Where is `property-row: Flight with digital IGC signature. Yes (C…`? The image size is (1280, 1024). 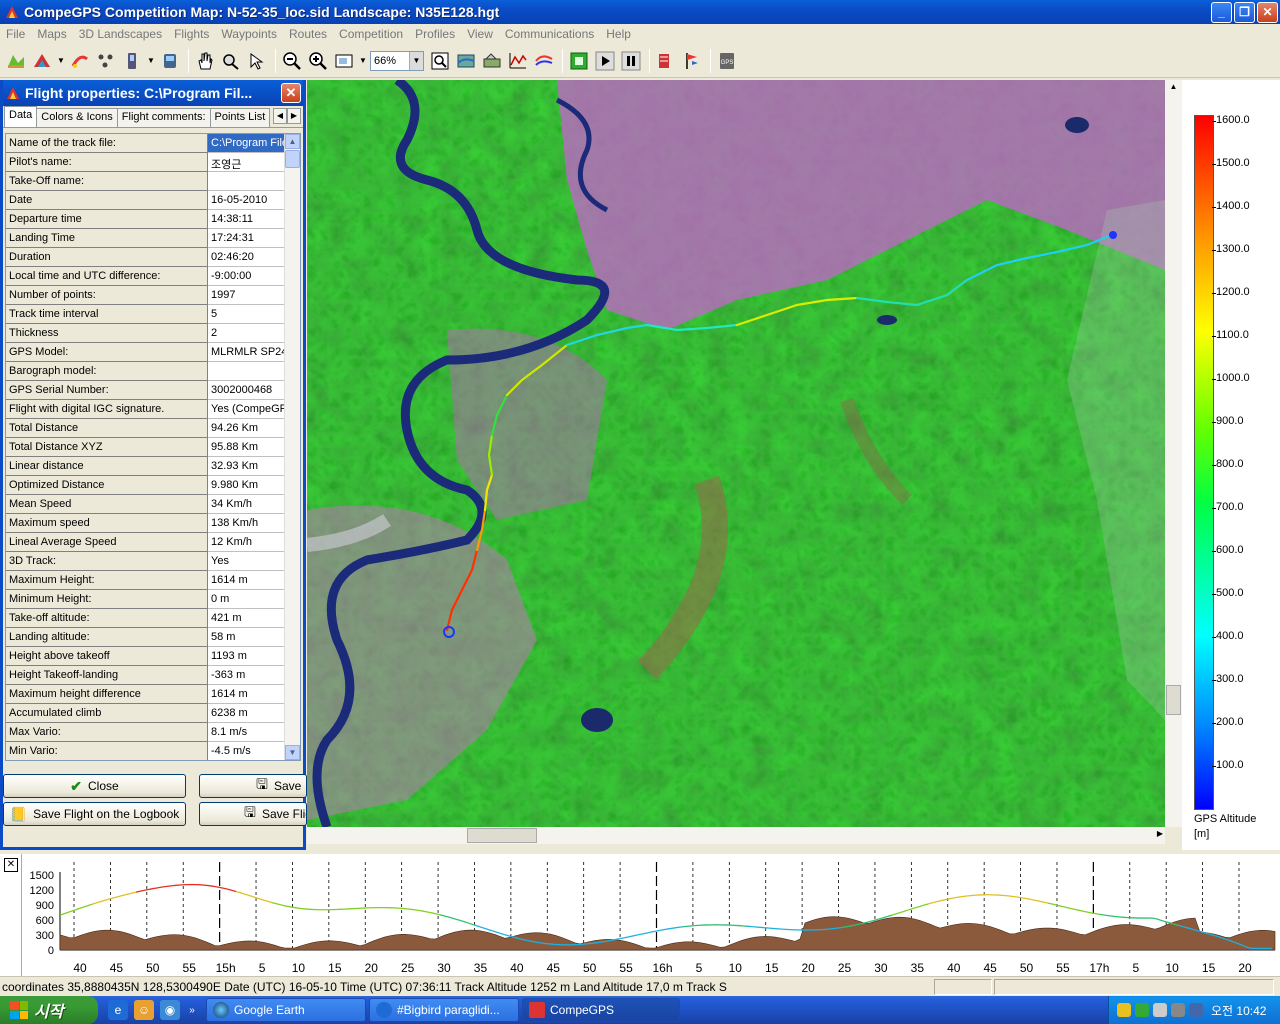 property-row: Flight with digital IGC signature. Yes (C… is located at coordinates (153, 409).